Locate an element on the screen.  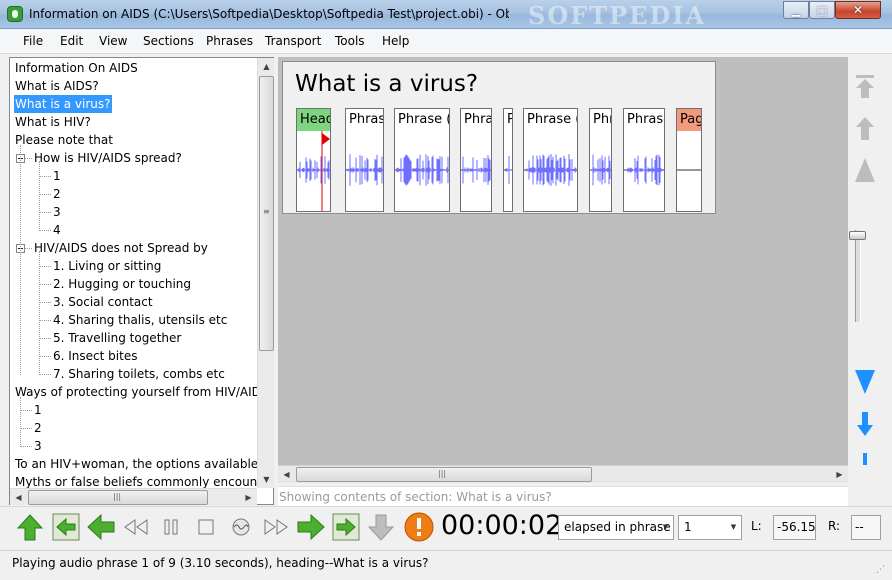
tree-node: 6. Insect bites is located at coordinates (95, 356).